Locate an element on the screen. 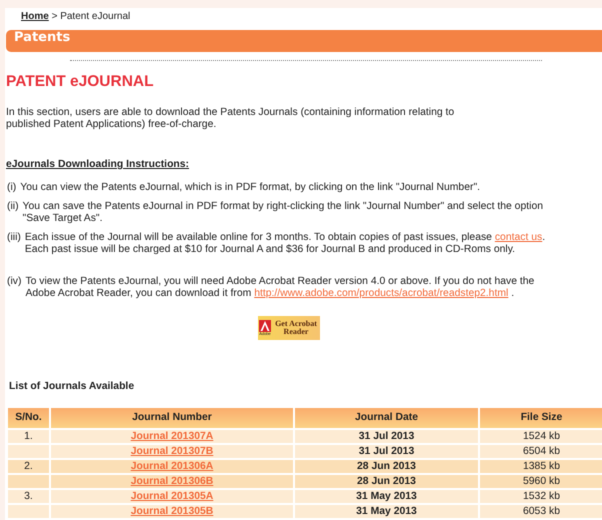 Image resolution: width=602 pixels, height=520 pixels. instruction-text: You can view the Patents eJournal, which is in PDF format, by clicking on the link "Journal Number". is located at coordinates (251, 188).